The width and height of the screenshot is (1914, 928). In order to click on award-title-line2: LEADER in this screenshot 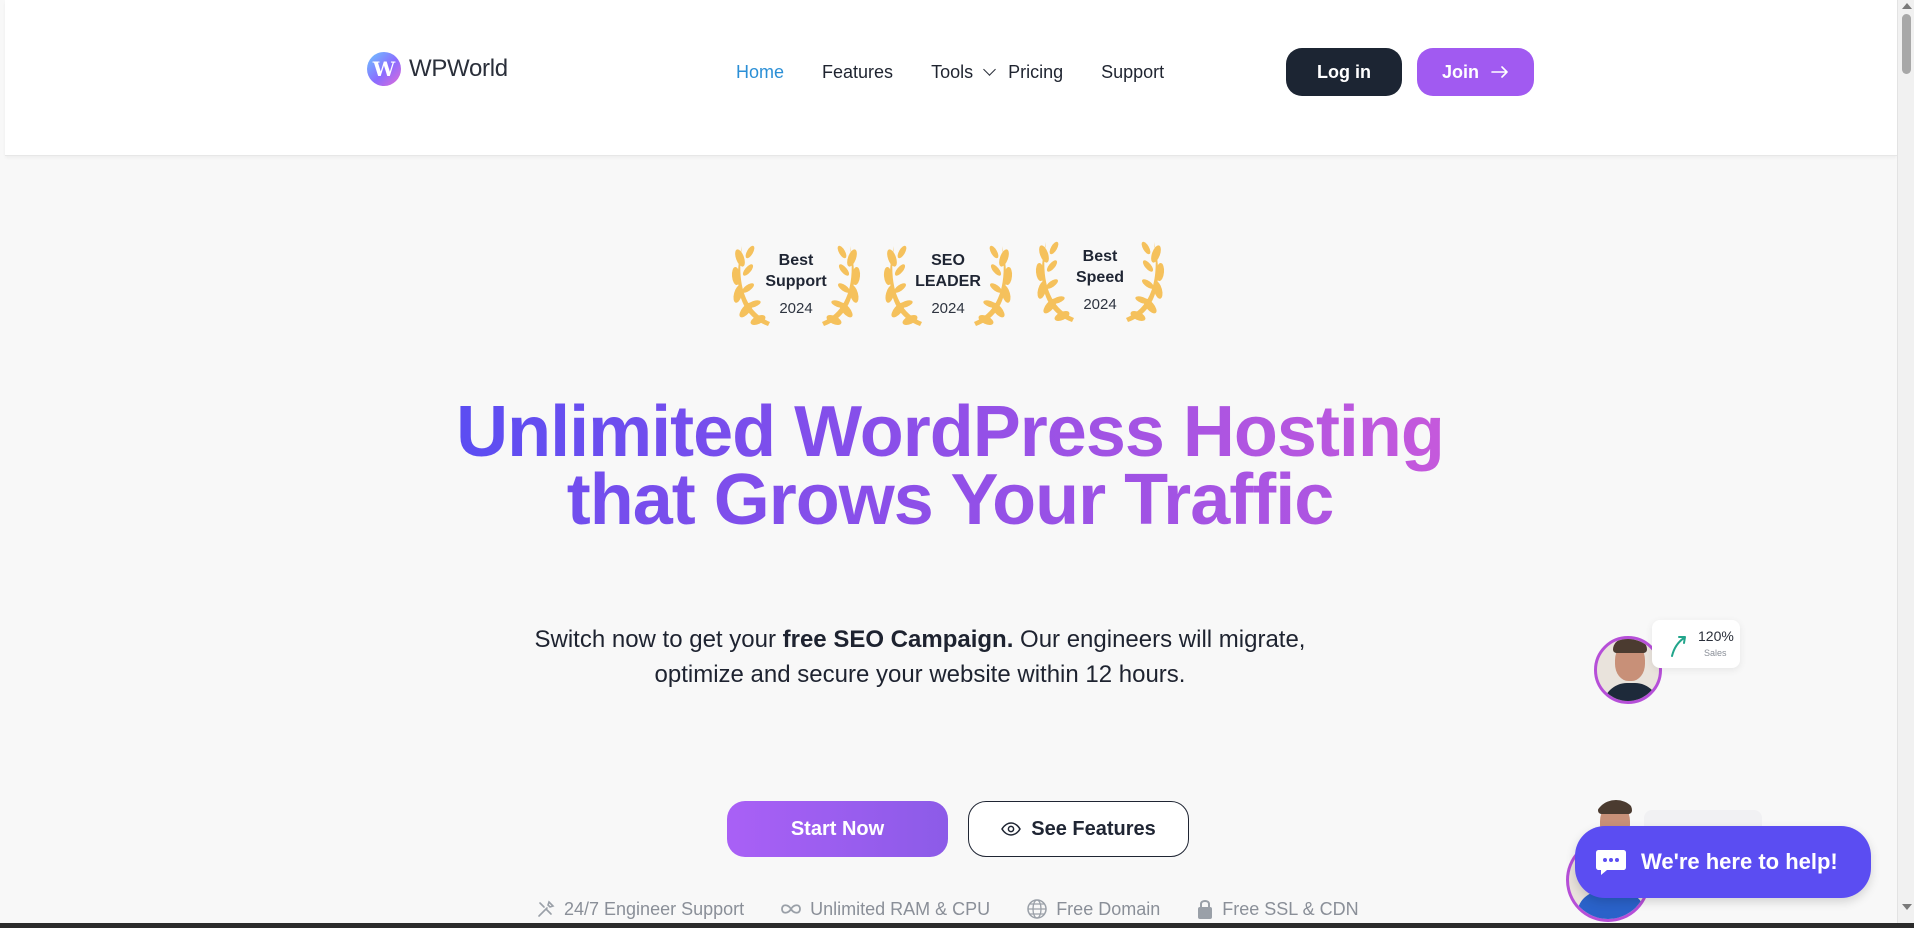, I will do `click(948, 281)`.